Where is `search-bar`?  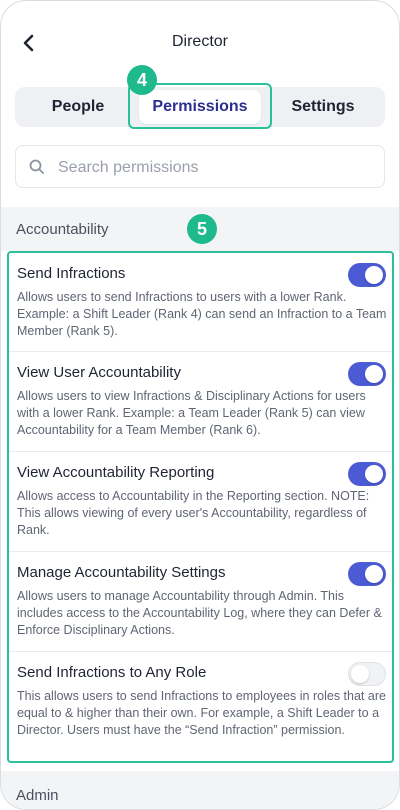
search-bar is located at coordinates (200, 166).